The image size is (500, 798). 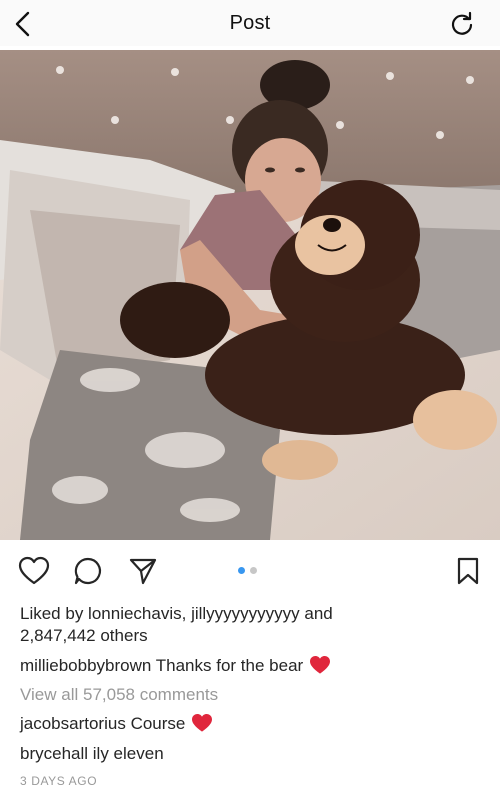 I want to click on top-bar: Post, so click(x=250, y=23).